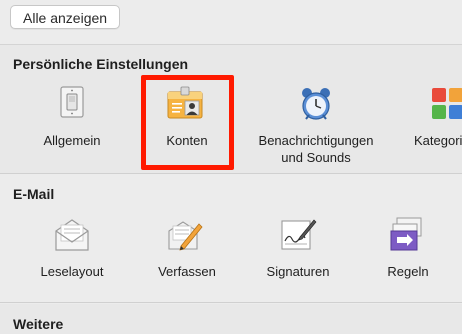 The image size is (462, 334). Describe the element at coordinates (298, 271) in the screenshot. I see `pref-signatures-label: Signaturen` at that location.